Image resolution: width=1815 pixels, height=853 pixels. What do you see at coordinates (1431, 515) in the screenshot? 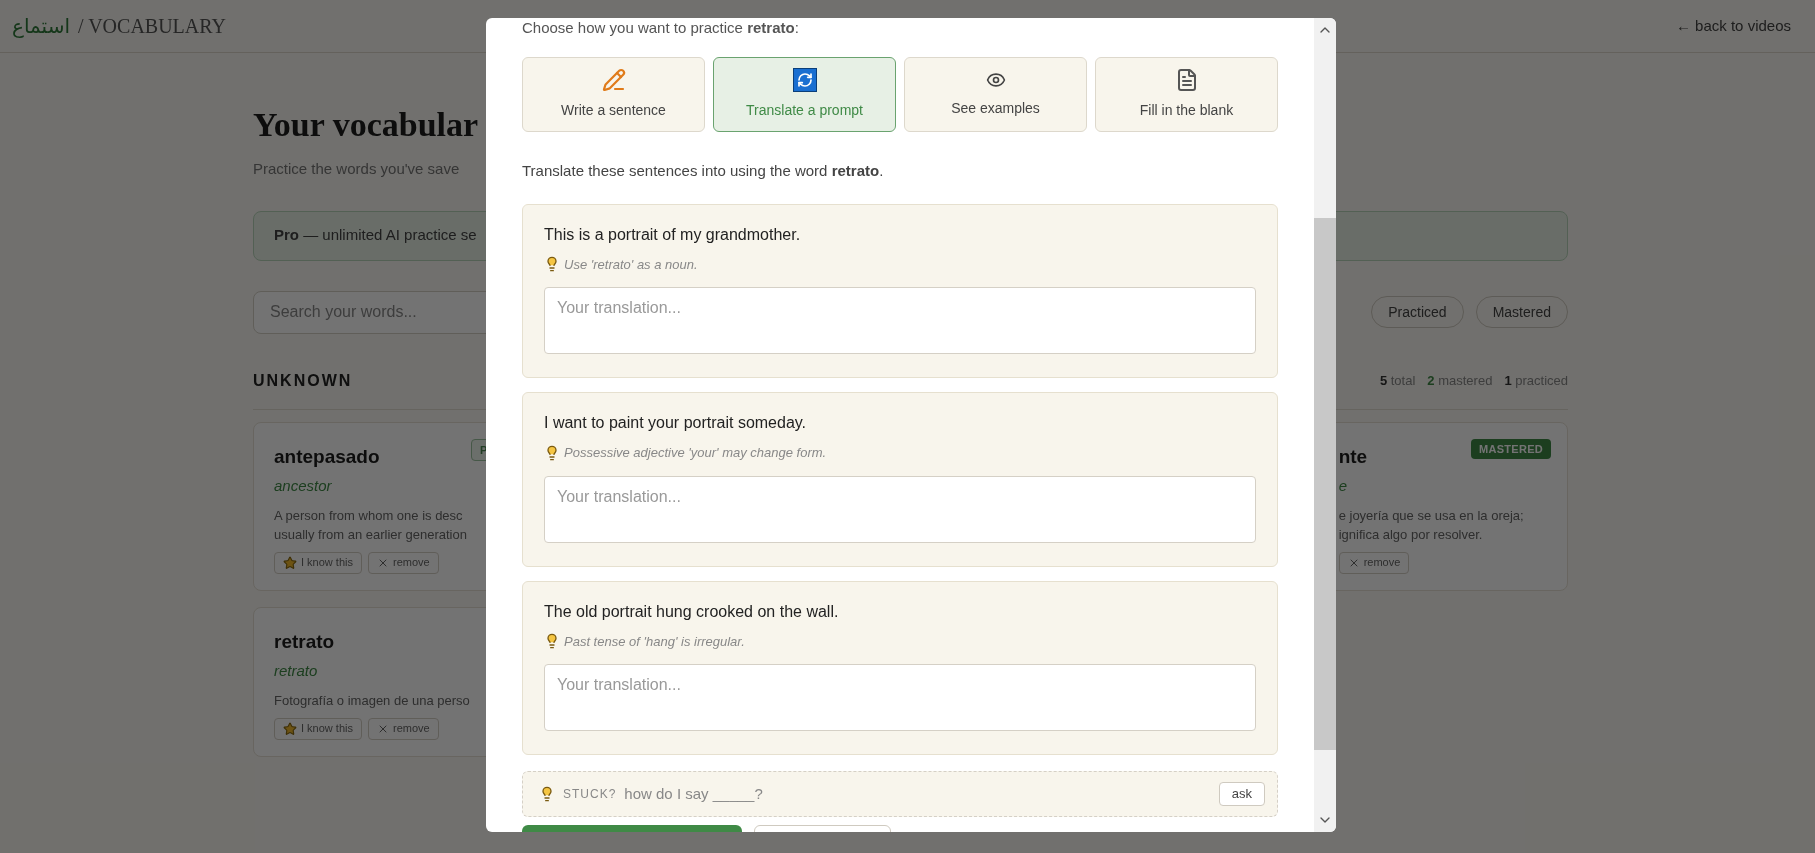
I see `definition-line: e joyería que se usa en la oreja;` at bounding box center [1431, 515].